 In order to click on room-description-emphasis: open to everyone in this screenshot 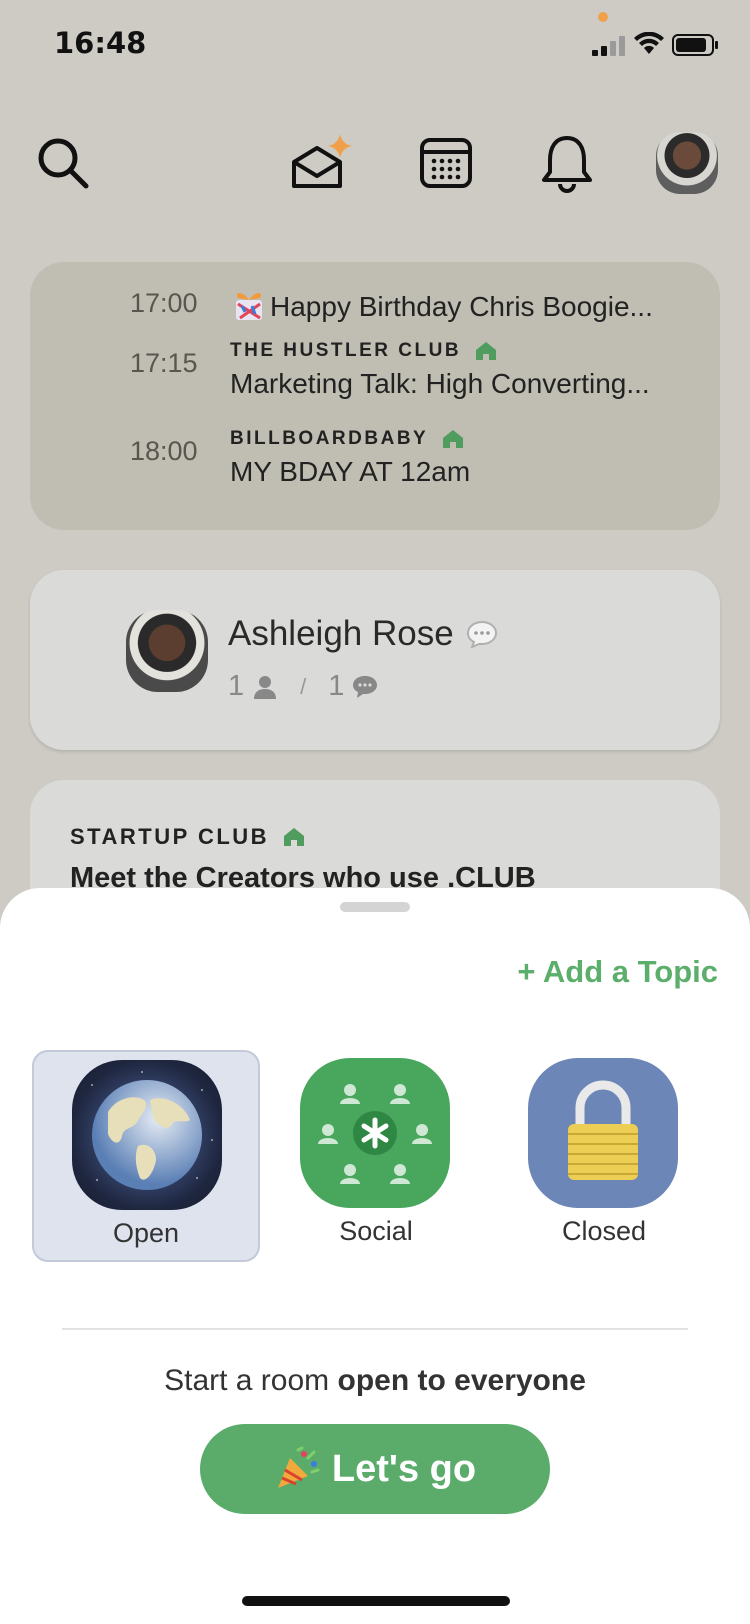, I will do `click(461, 1380)`.